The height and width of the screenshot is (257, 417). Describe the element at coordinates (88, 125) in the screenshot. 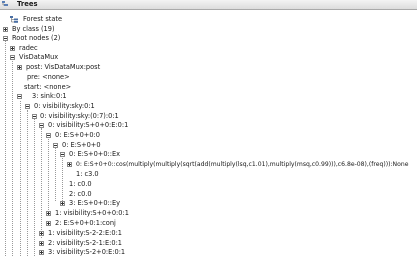

I see `tree-item-label: 0: visibility:S+0+0:E:0:1` at that location.